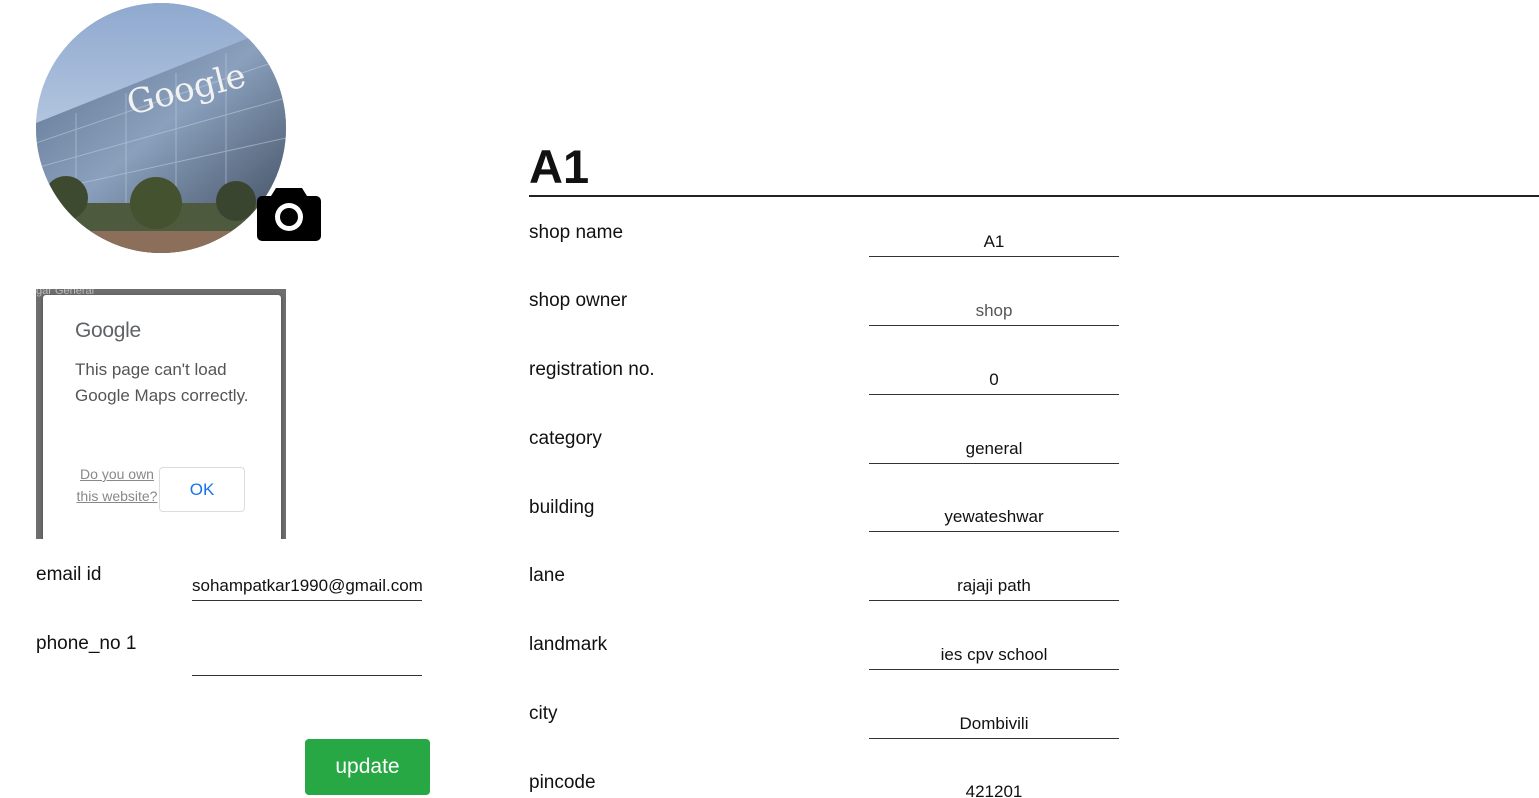 The height and width of the screenshot is (798, 1539). I want to click on city-value: Dombivili, so click(994, 724).